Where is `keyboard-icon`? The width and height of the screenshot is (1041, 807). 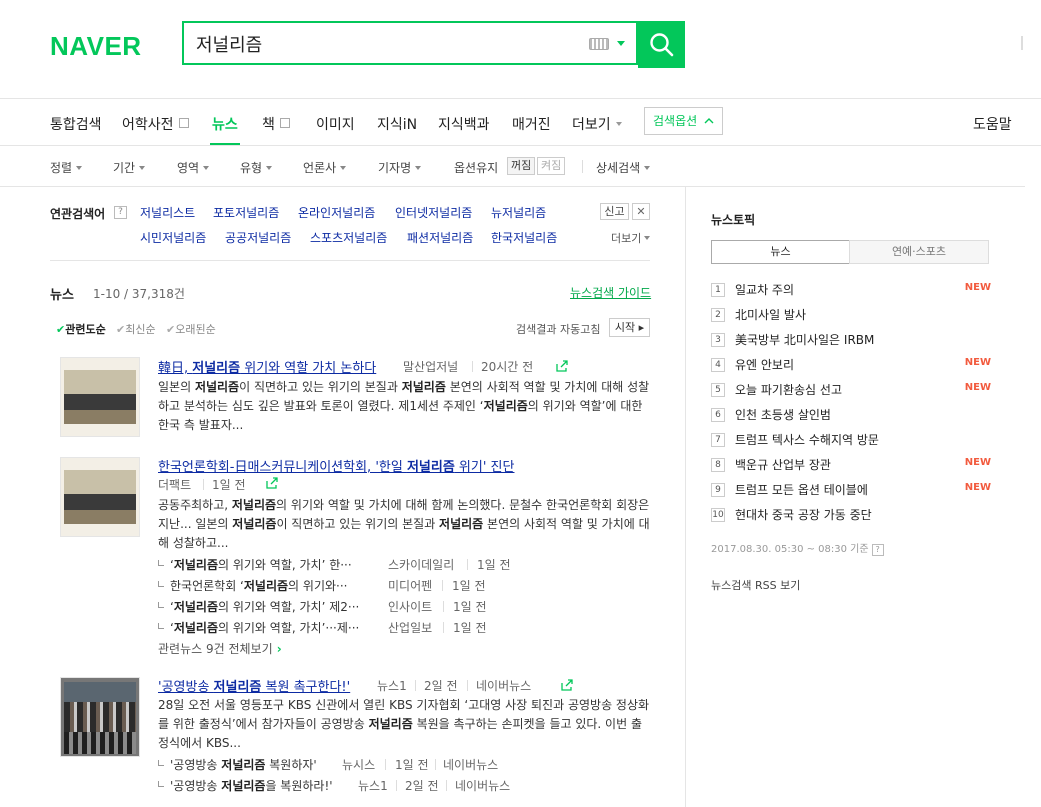
keyboard-icon is located at coordinates (599, 44).